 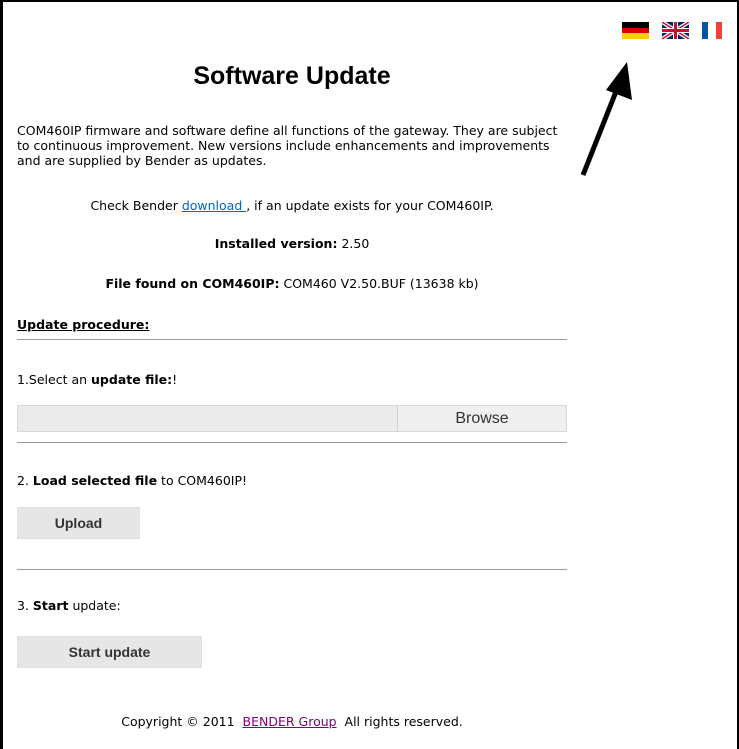 What do you see at coordinates (136, 205) in the screenshot?
I see `check-prefix: Check Bender` at bounding box center [136, 205].